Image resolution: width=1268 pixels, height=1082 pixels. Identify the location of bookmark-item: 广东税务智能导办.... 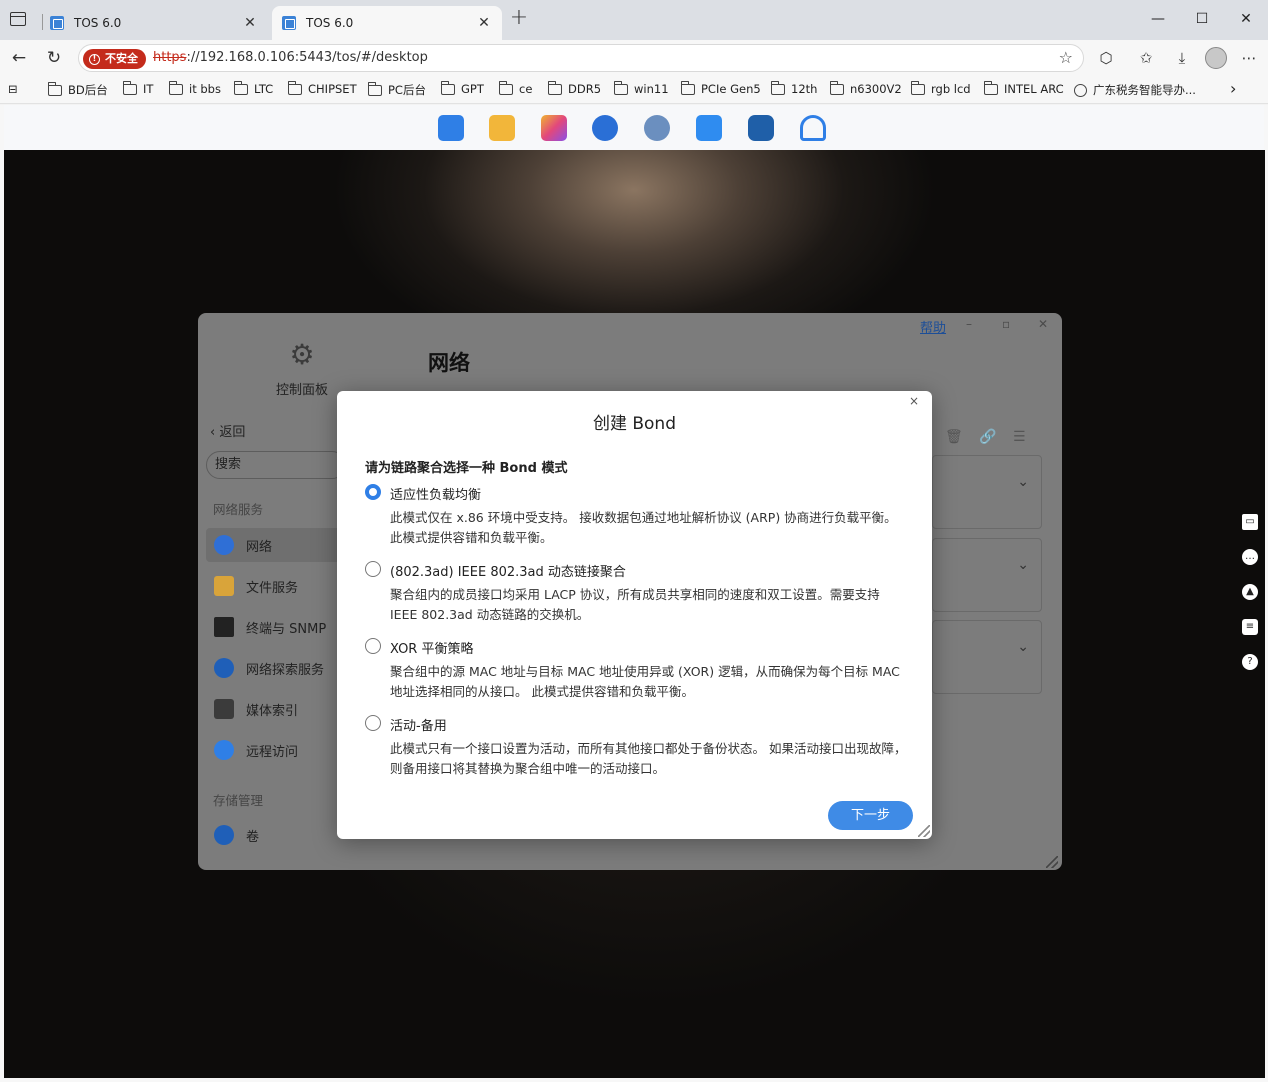
(1135, 90).